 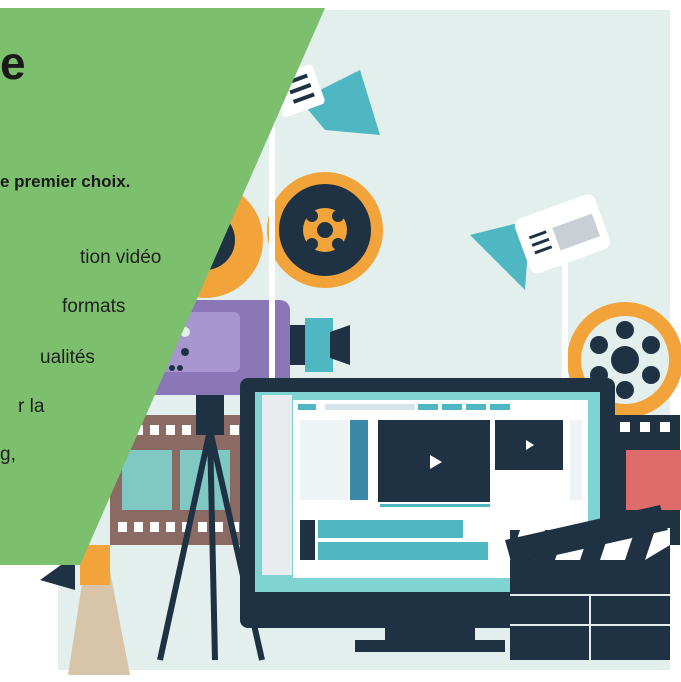 I want to click on headline-text: e, so click(x=13, y=63).